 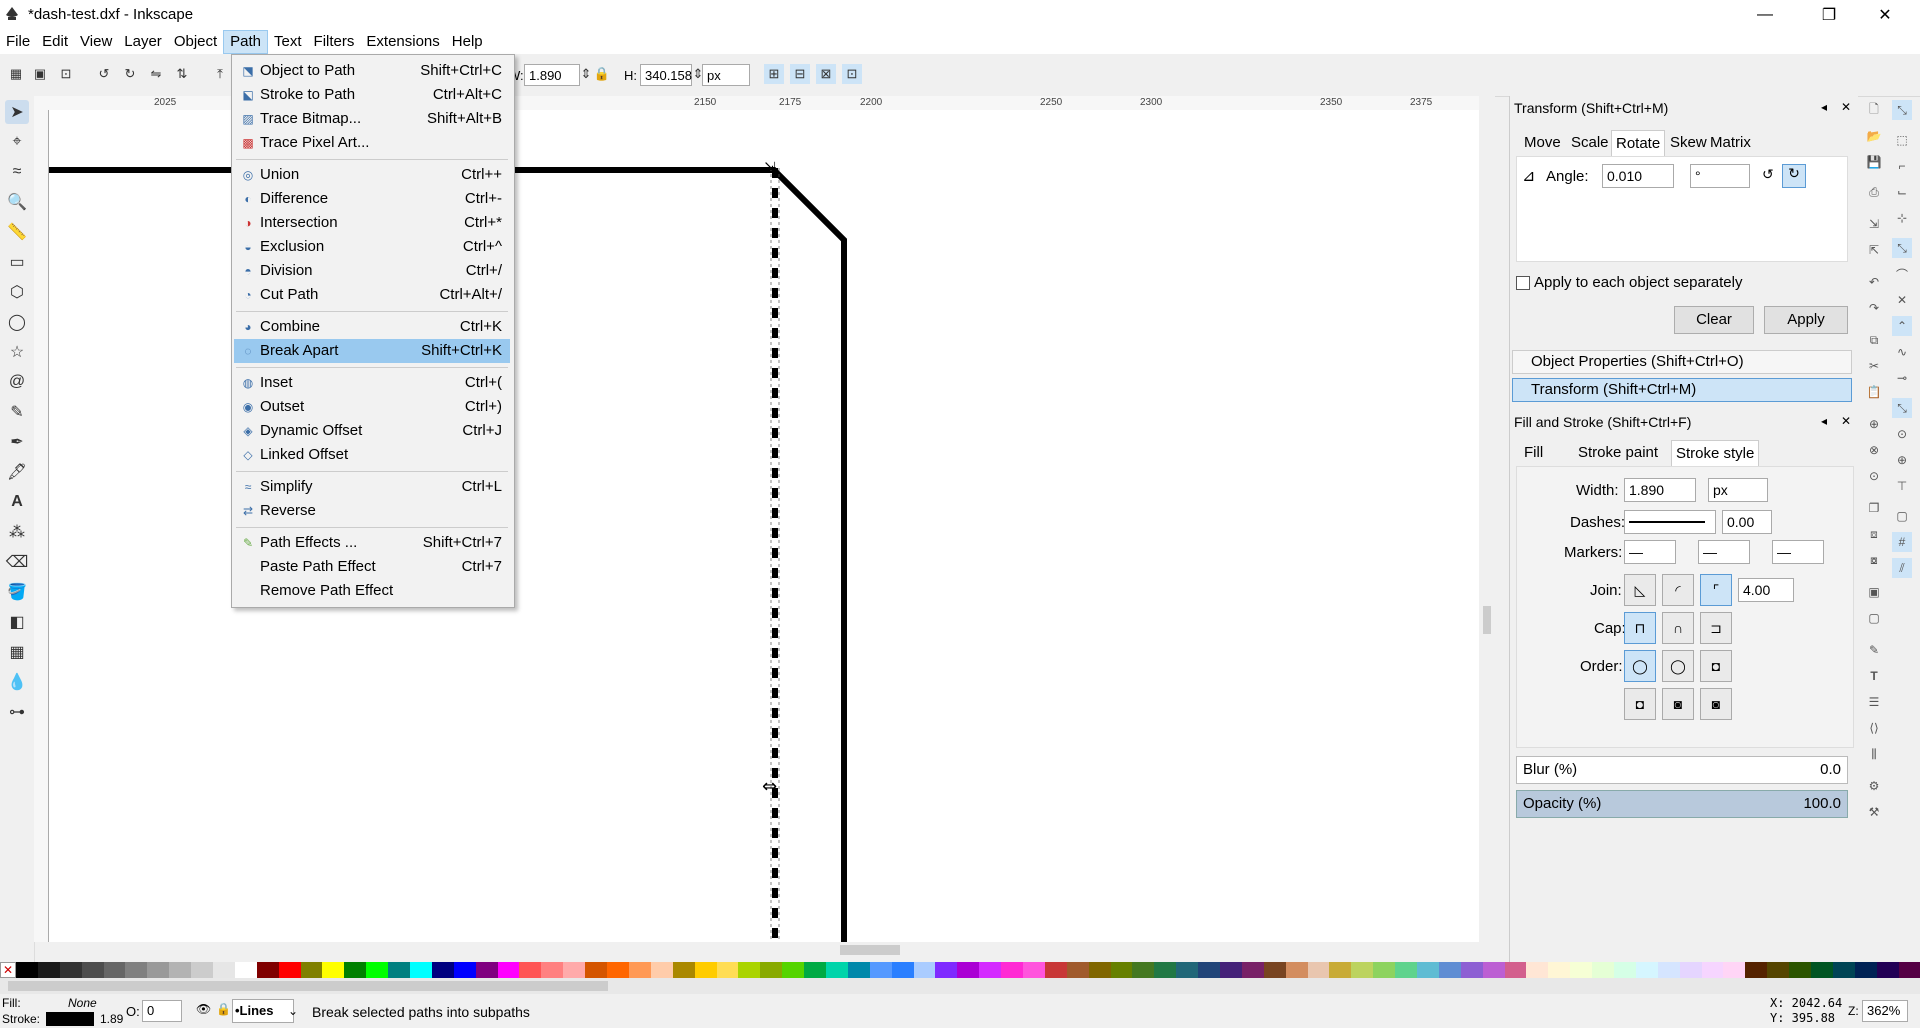 I want to click on menu-dynamic-offset: ◈ Dynamic Offset Ctrl+J, so click(x=372, y=431).